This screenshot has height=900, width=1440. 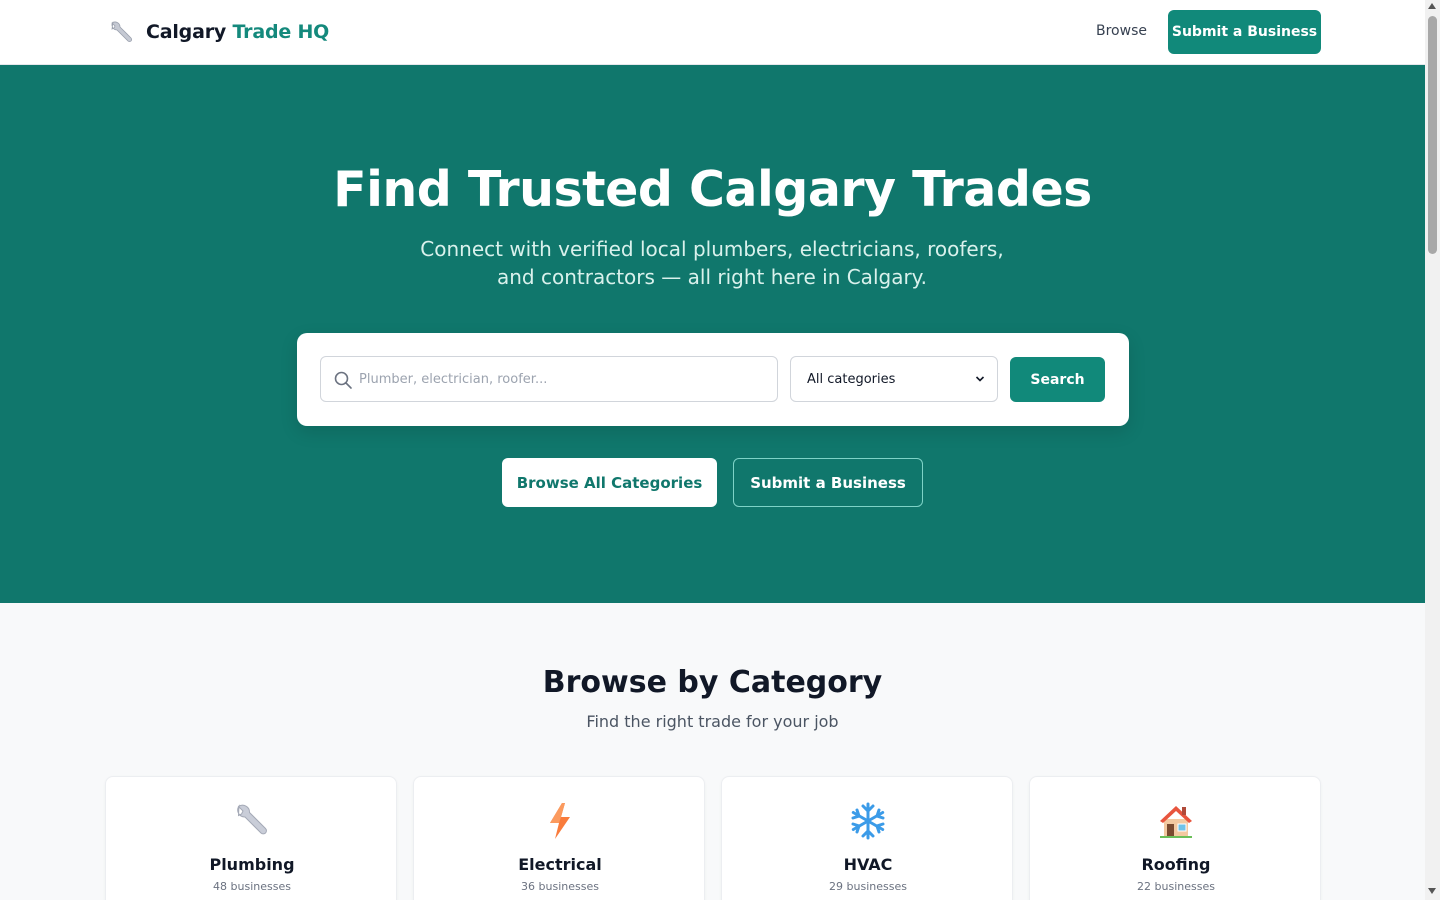 I want to click on category-card-roofing: Roofing 22 businesses, so click(x=1175, y=838).